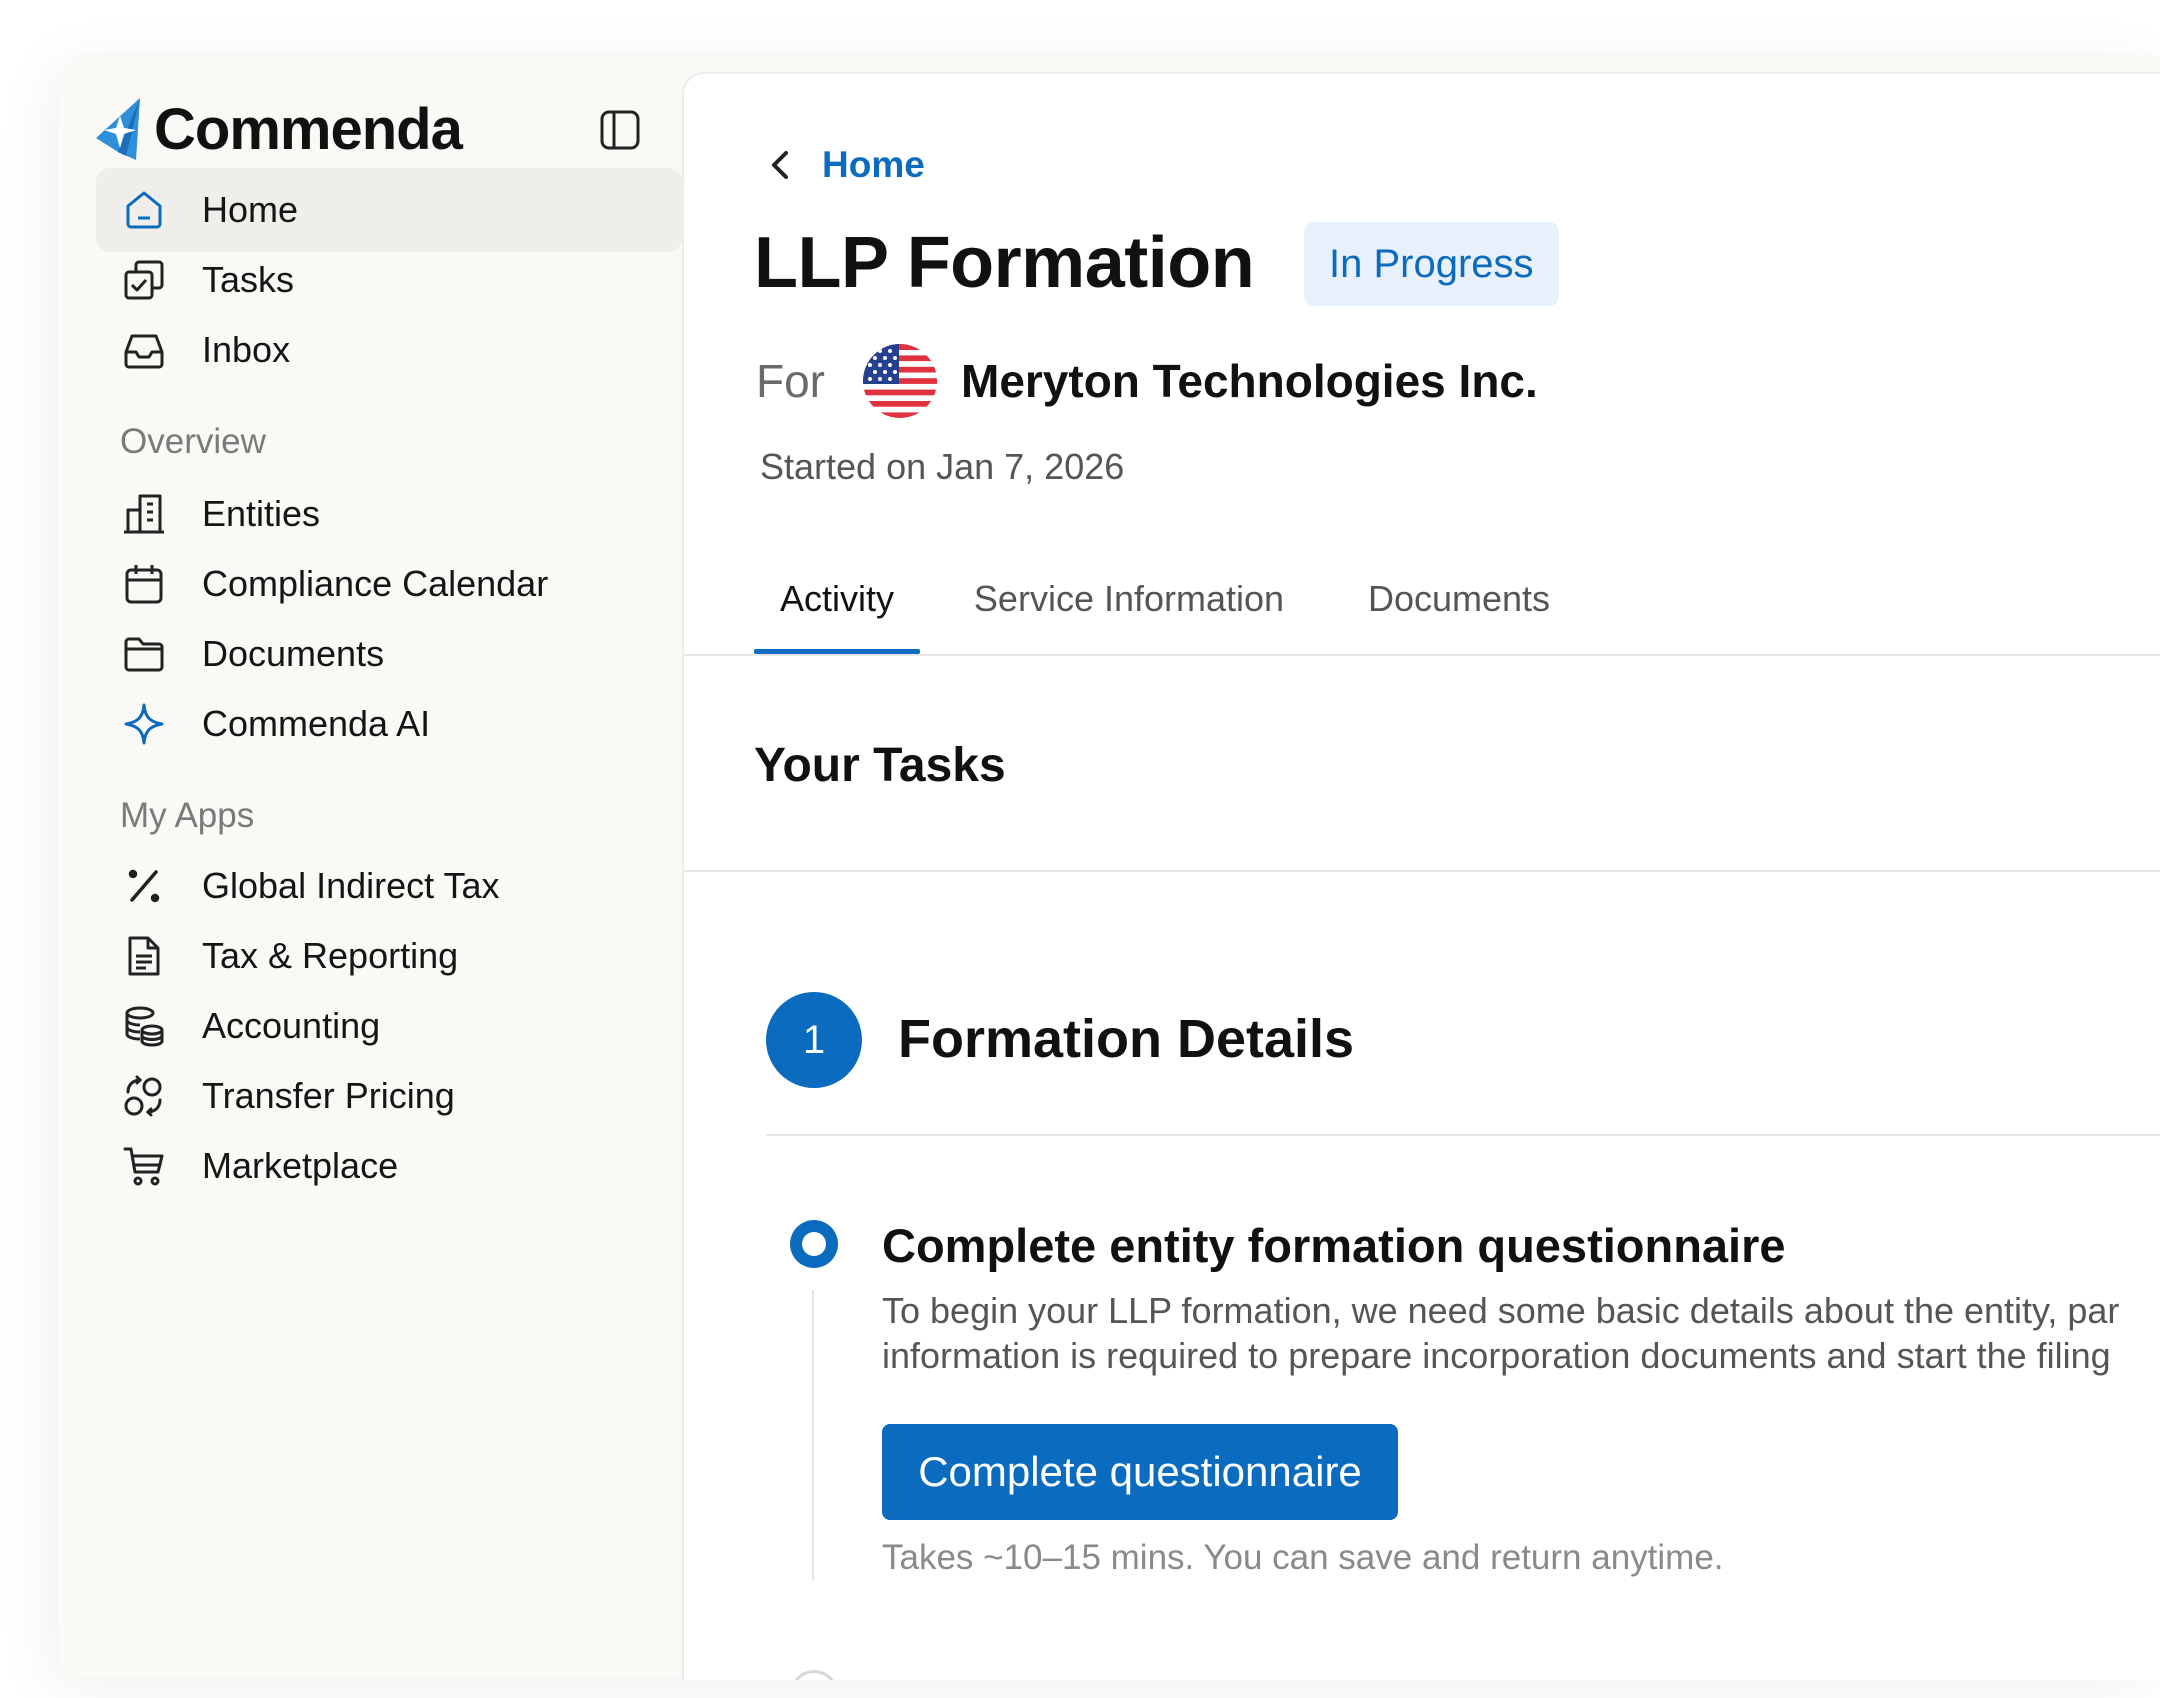 The height and width of the screenshot is (1698, 2160). What do you see at coordinates (814, 1040) in the screenshot?
I see `step-number-badge: 1` at bounding box center [814, 1040].